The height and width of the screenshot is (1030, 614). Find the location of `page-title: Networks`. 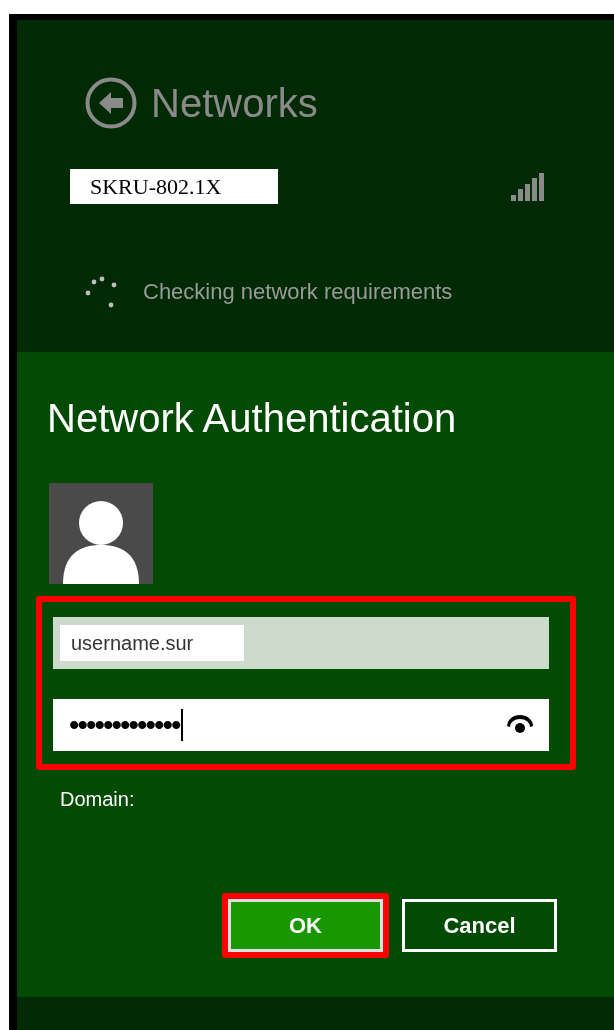

page-title: Networks is located at coordinates (234, 103).